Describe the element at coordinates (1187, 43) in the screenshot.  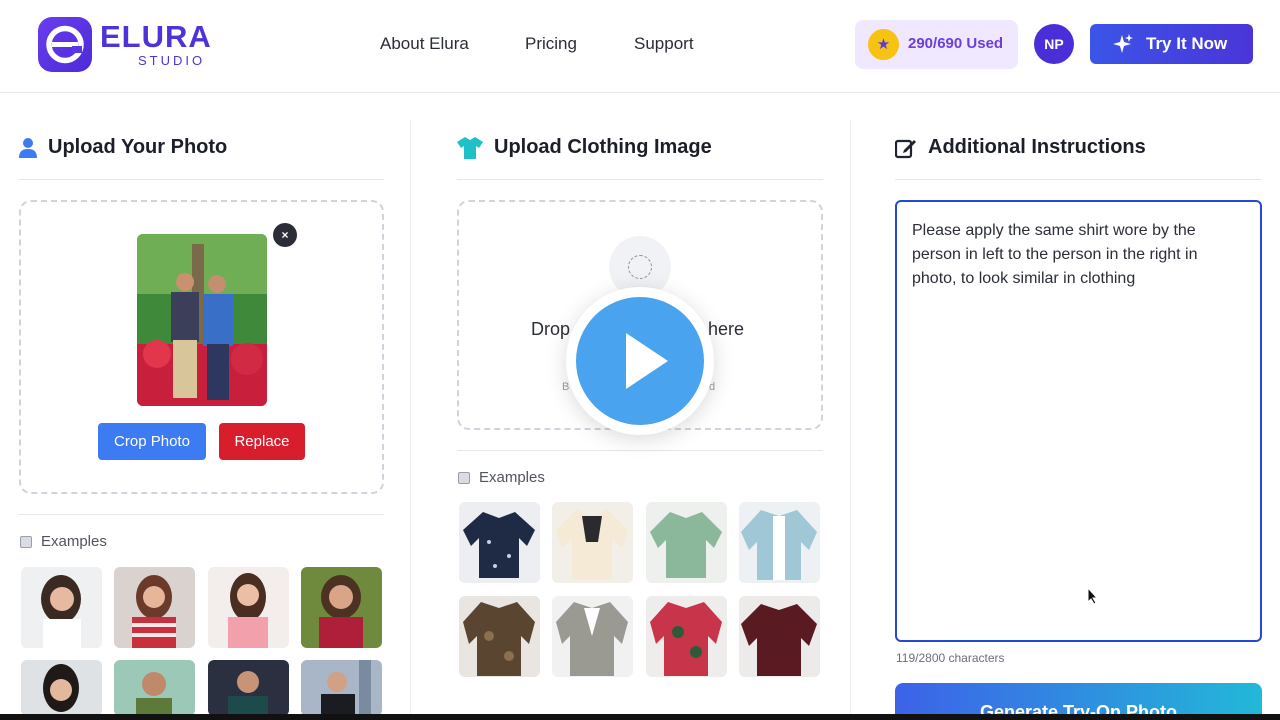
I see `try-it-now-label: Try It Now` at that location.